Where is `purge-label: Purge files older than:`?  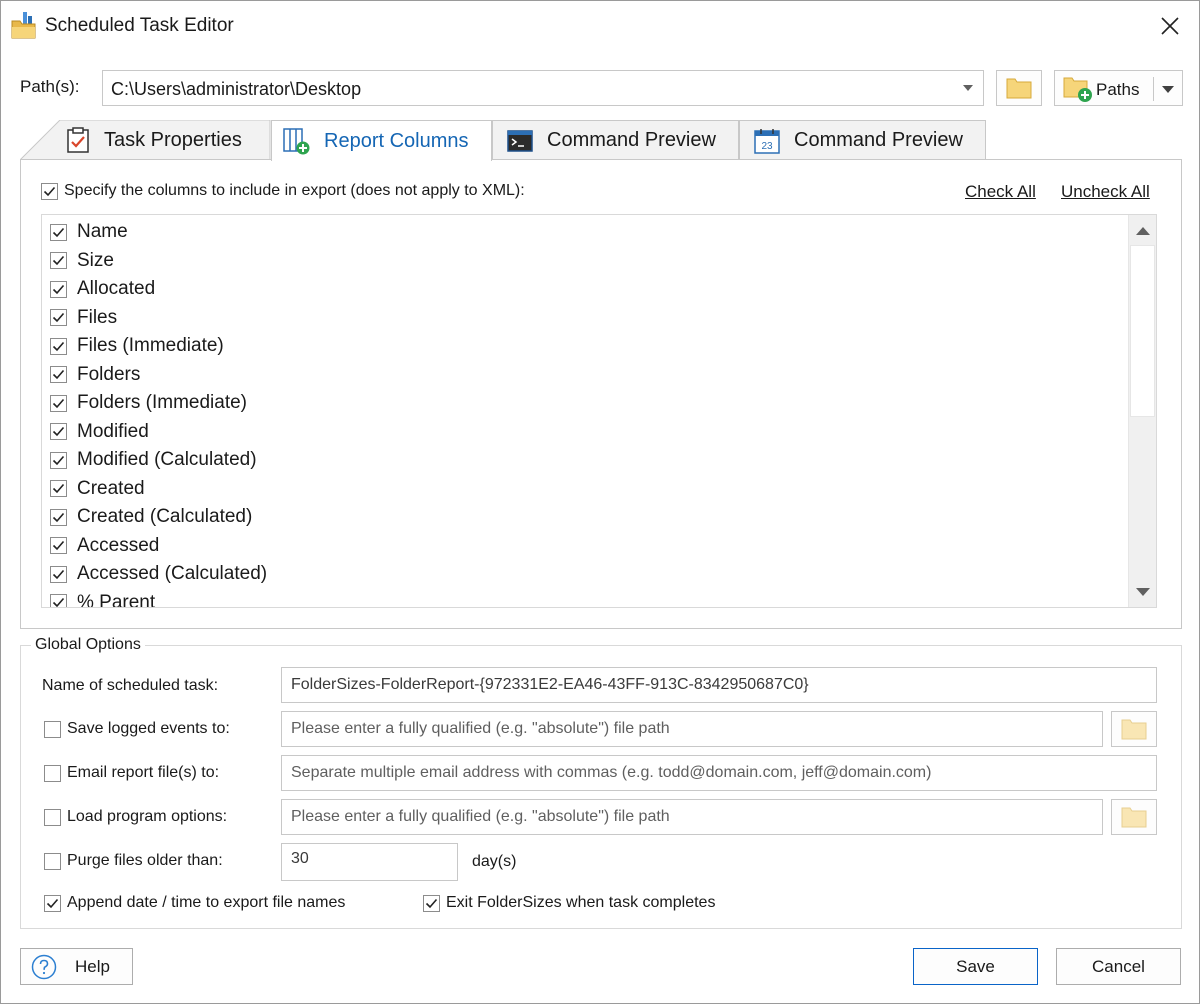
purge-label: Purge files older than: is located at coordinates (145, 860).